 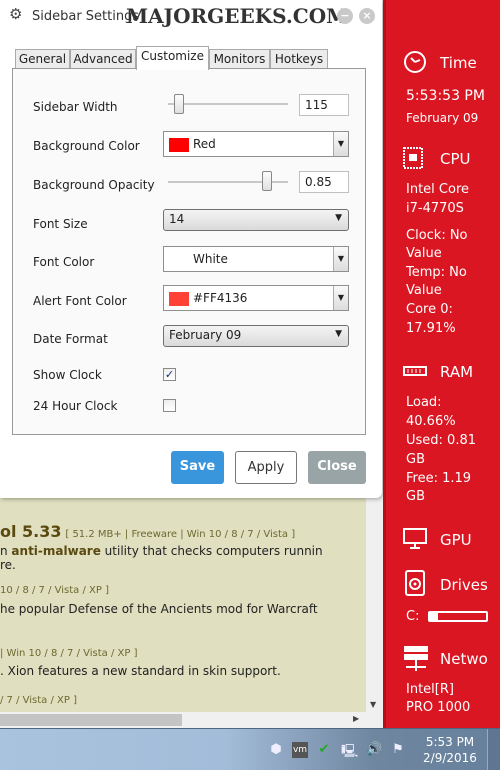 I want to click on font-color-value: White, so click(x=210, y=259).